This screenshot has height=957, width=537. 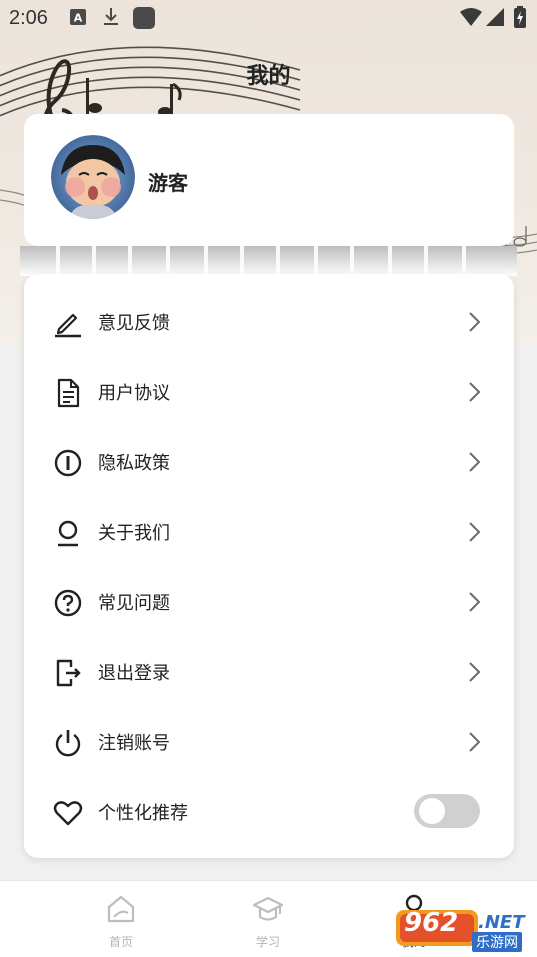 What do you see at coordinates (268, 908) in the screenshot?
I see `graduation-cap-icon` at bounding box center [268, 908].